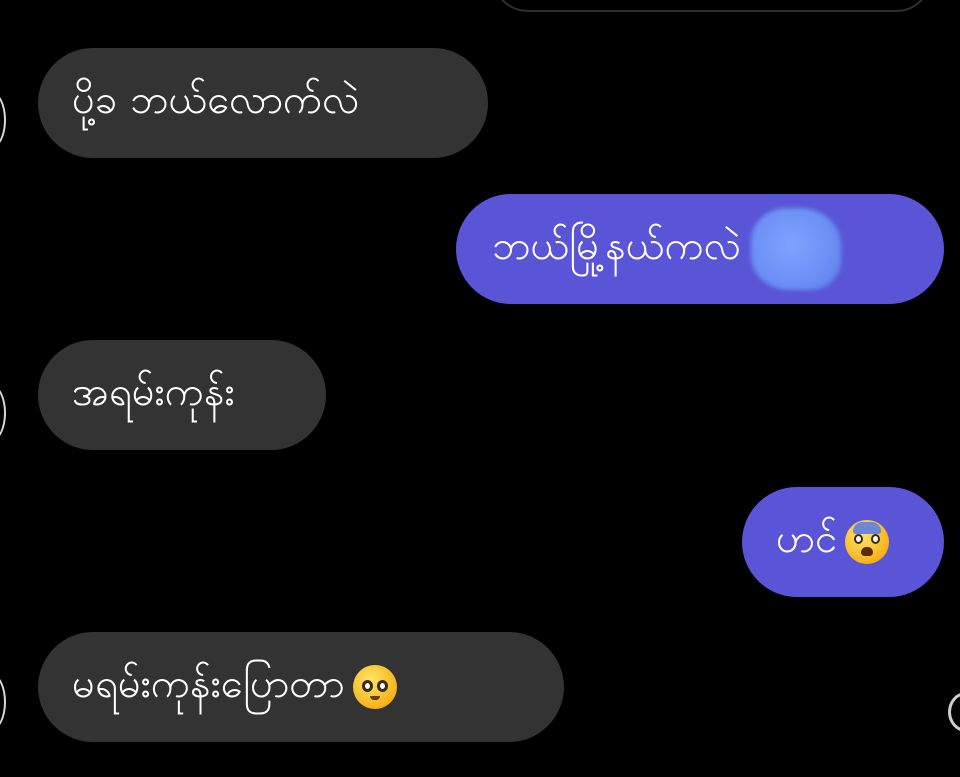 This screenshot has width=960, height=777. I want to click on message-text: ပို့ခ ဘယ်လောက်လဲ, so click(216, 99).